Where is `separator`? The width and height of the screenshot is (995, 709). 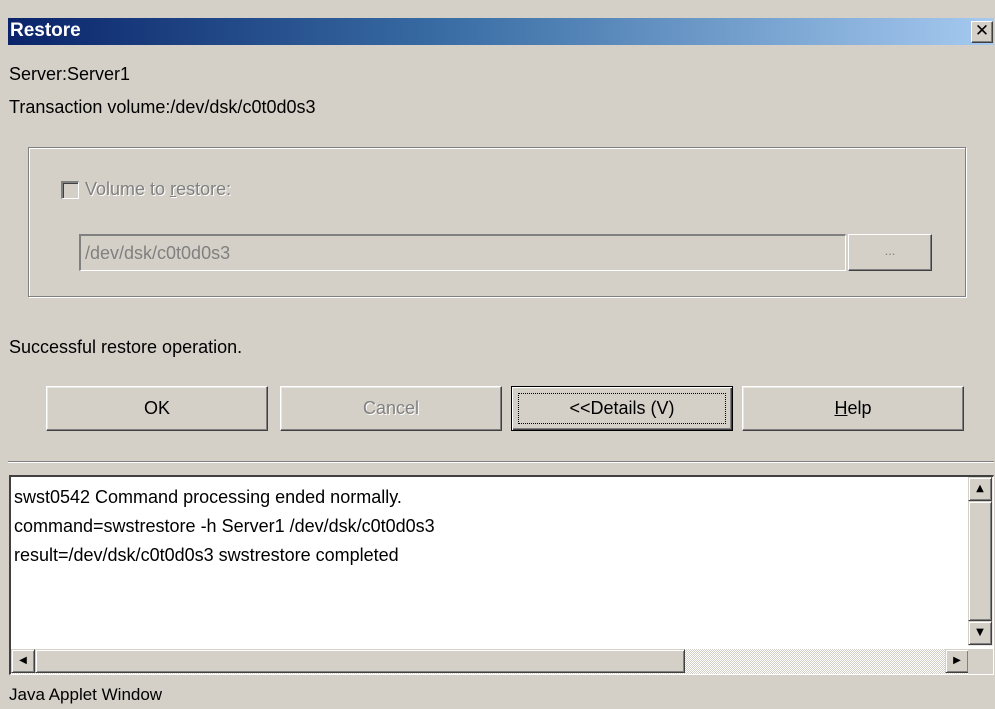 separator is located at coordinates (501, 462).